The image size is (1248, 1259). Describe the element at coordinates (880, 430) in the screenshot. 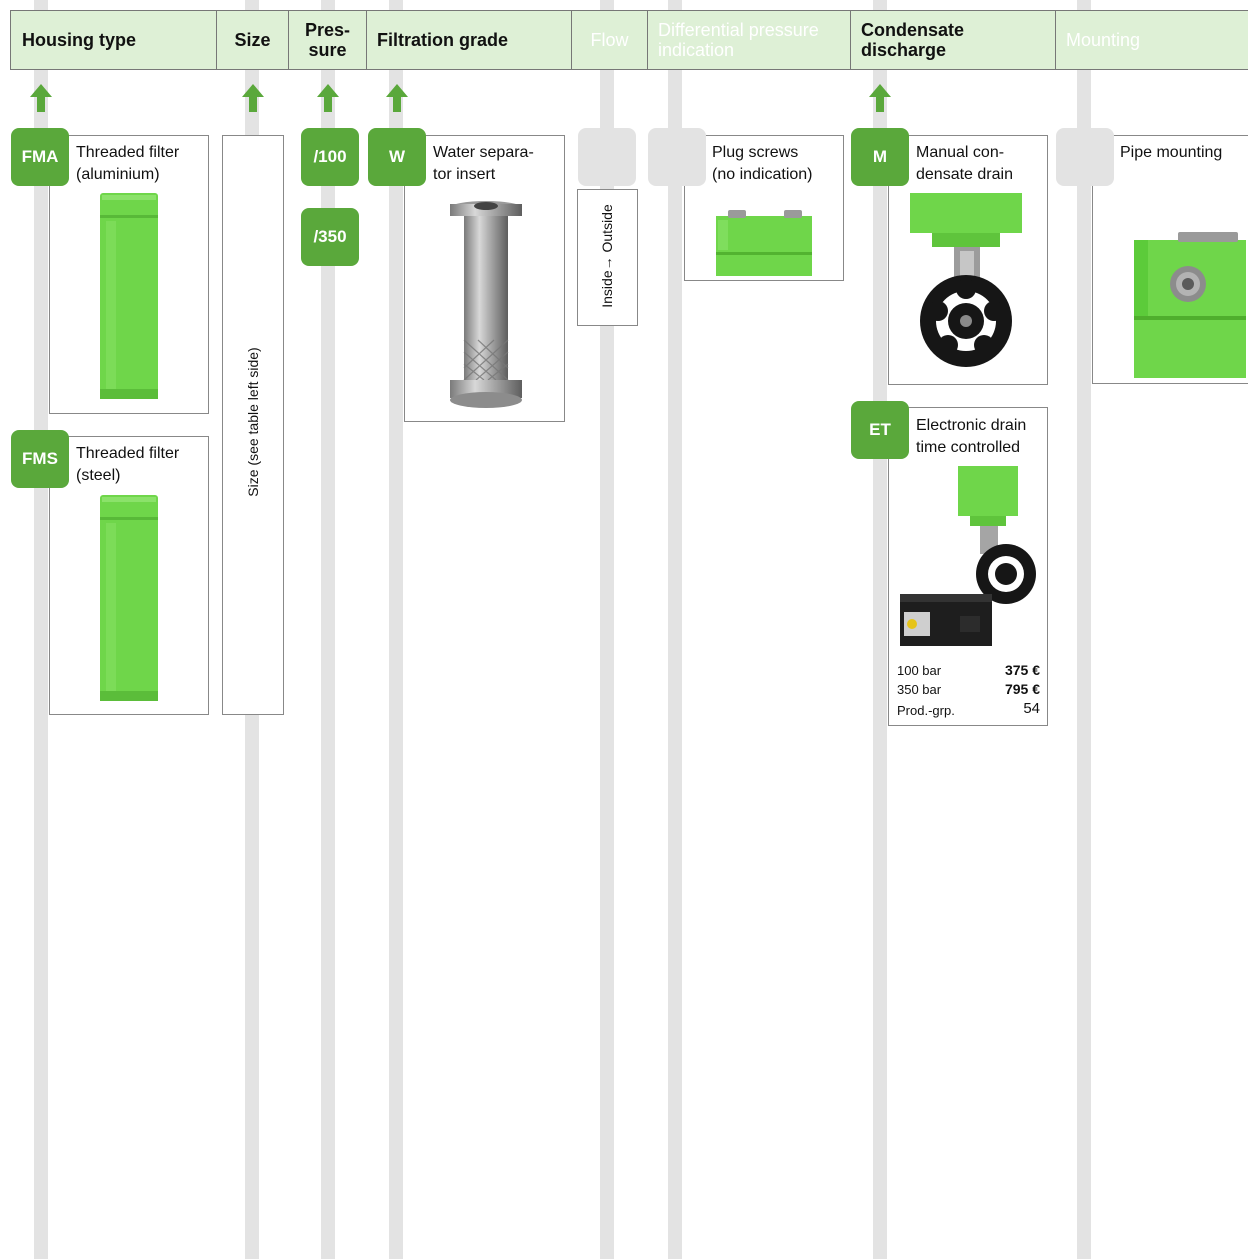

I see `badge-condensate-et: ET` at that location.